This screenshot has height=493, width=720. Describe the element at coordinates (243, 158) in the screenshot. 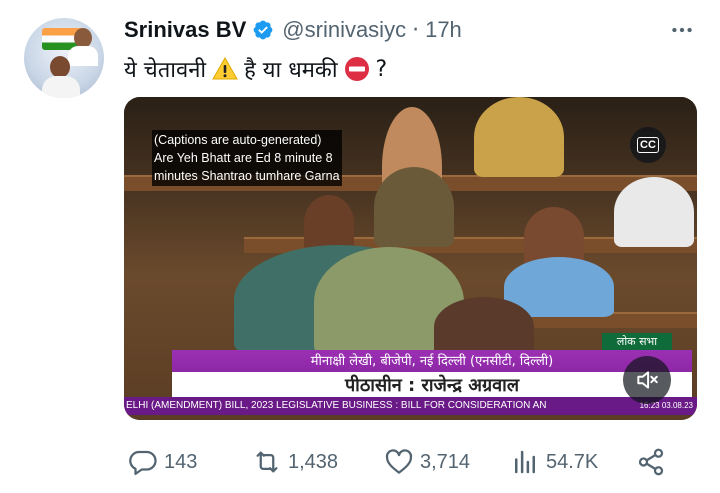

I see `caption-line: Are Yeh Bhatt are Ed 8 minute 8` at that location.